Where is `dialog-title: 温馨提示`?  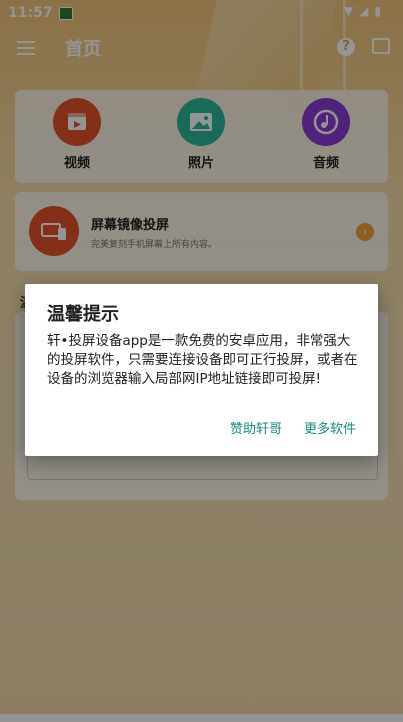
dialog-title: 温馨提示 is located at coordinates (83, 314).